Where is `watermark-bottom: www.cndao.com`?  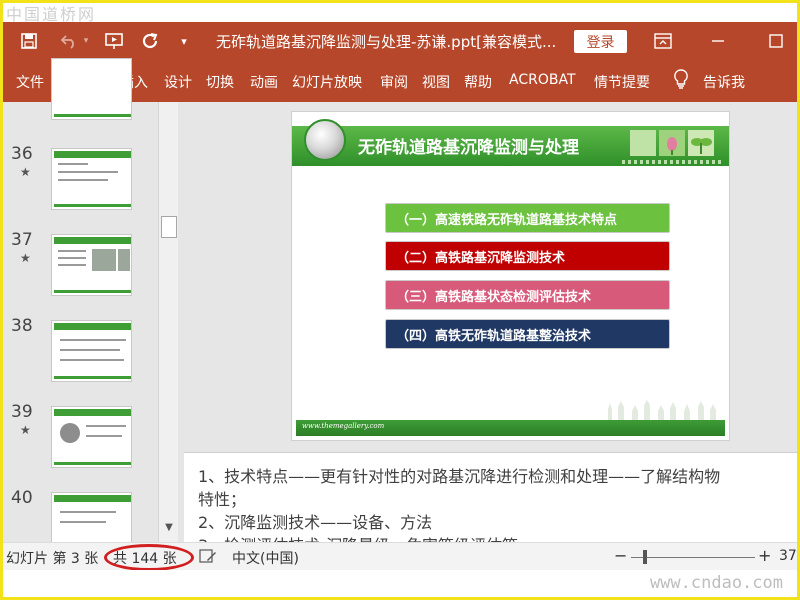
watermark-bottom: www.cndao.com is located at coordinates (400, 583).